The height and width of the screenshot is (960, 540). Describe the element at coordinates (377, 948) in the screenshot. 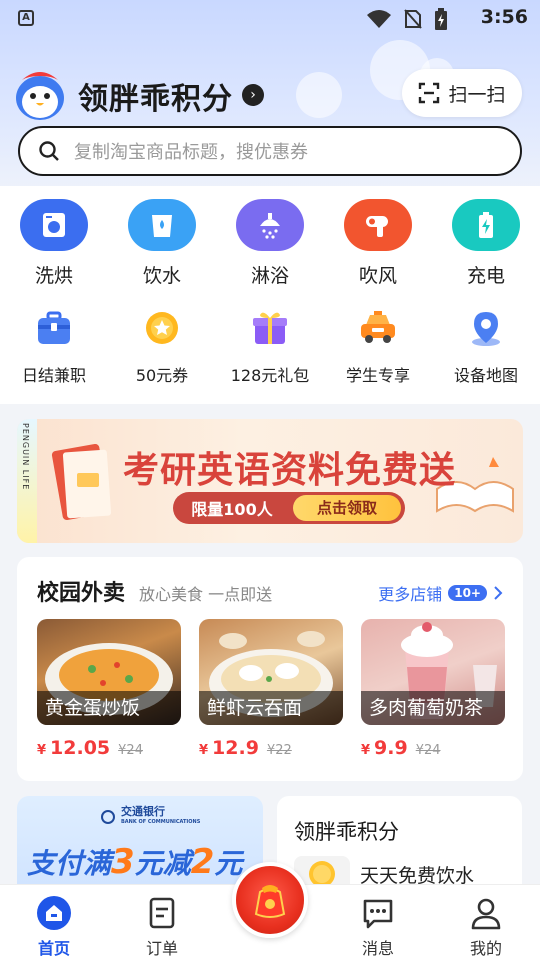

I see `tab-label: 消息` at that location.